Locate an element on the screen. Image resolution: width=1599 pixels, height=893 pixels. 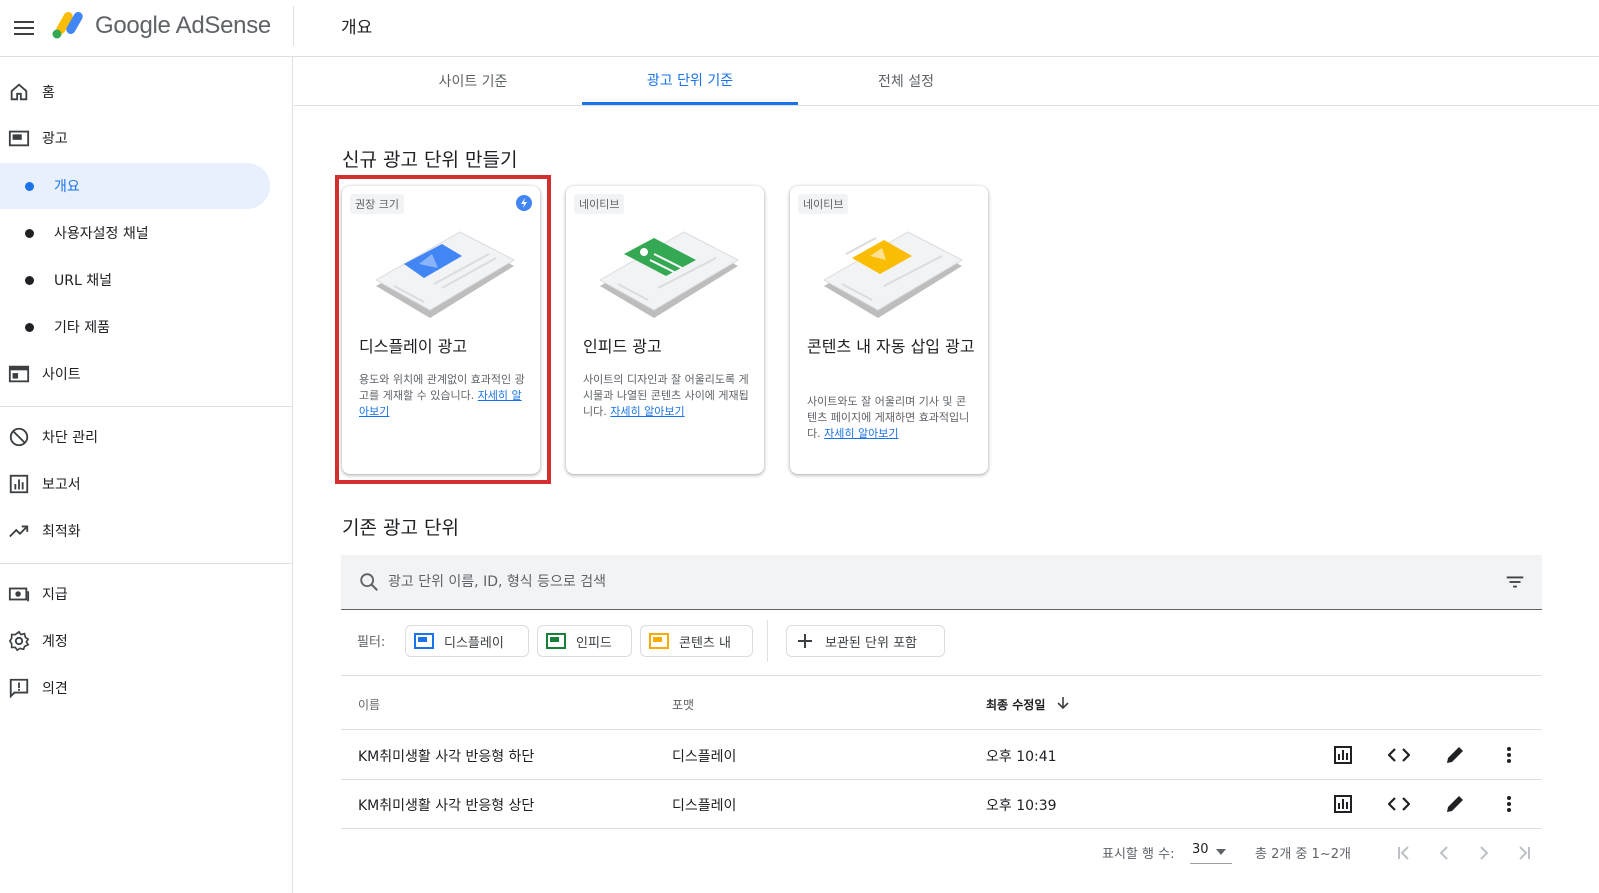
rows-per-page-label: 표시할 행 수: is located at coordinates (1138, 854).